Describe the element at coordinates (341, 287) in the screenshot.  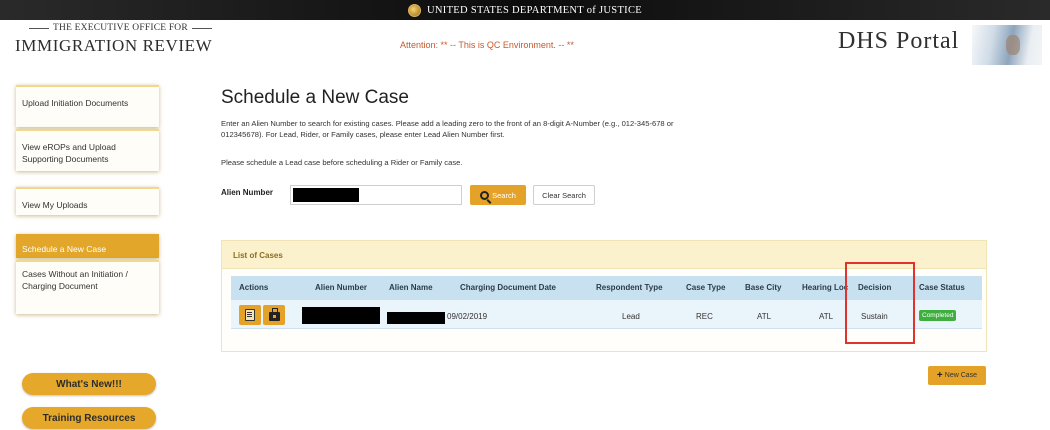
I see `column-header-alien-number: Alien Number` at that location.